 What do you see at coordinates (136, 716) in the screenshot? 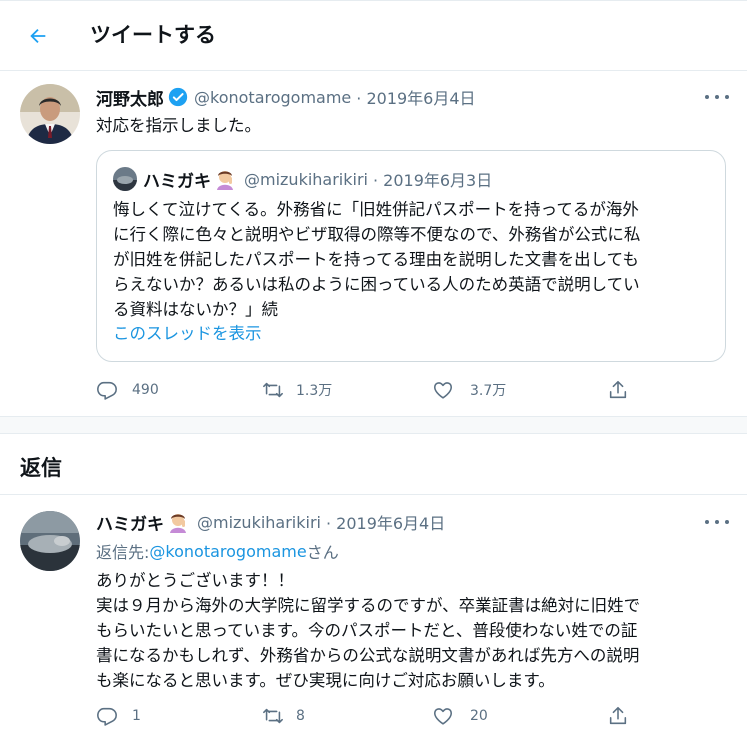
I see `reply-reply-count: 1` at bounding box center [136, 716].